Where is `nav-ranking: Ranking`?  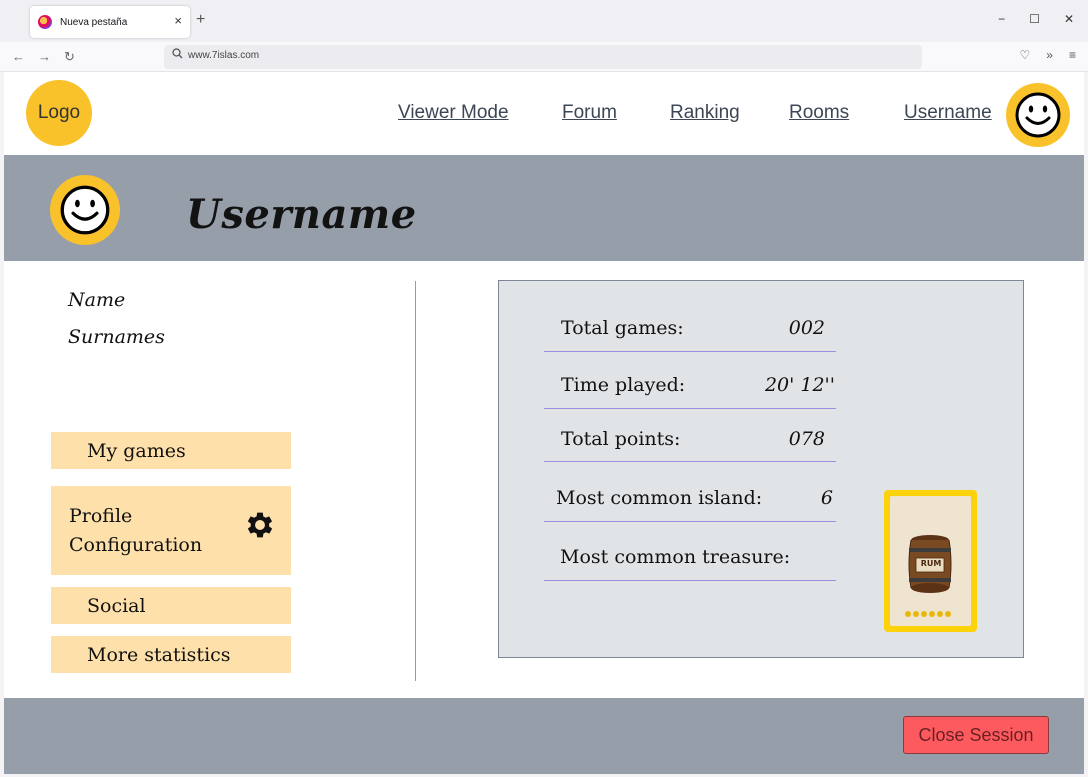
nav-ranking: Ranking is located at coordinates (705, 113).